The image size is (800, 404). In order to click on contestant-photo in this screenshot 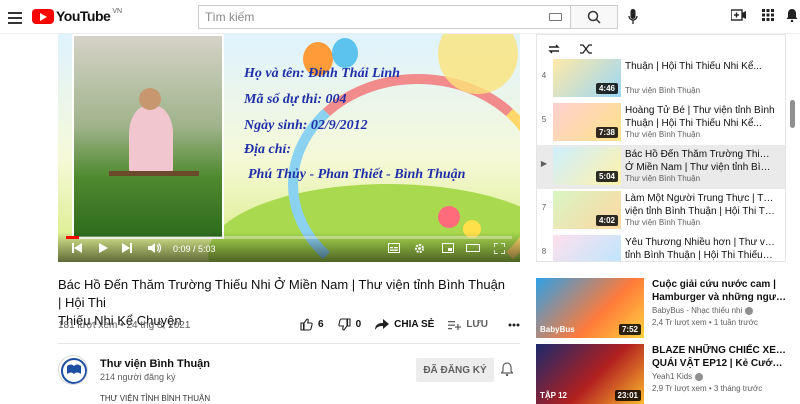, I will do `click(148, 136)`.